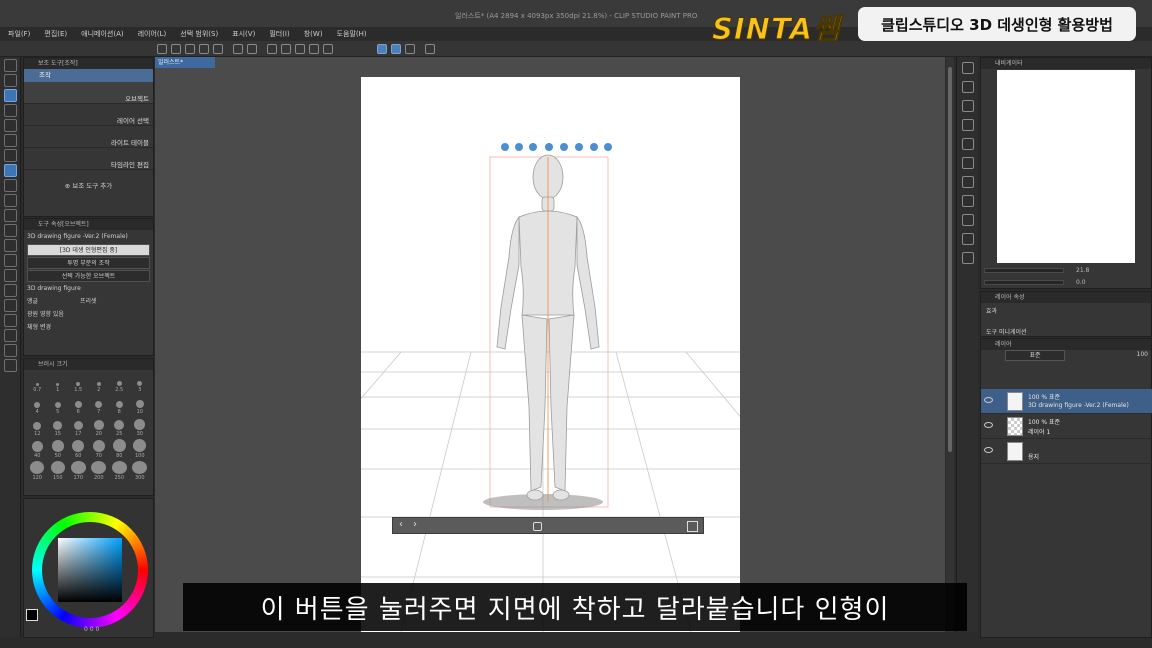  Describe the element at coordinates (10, 365) in the screenshot. I see `correct-line-tool-icon` at that location.